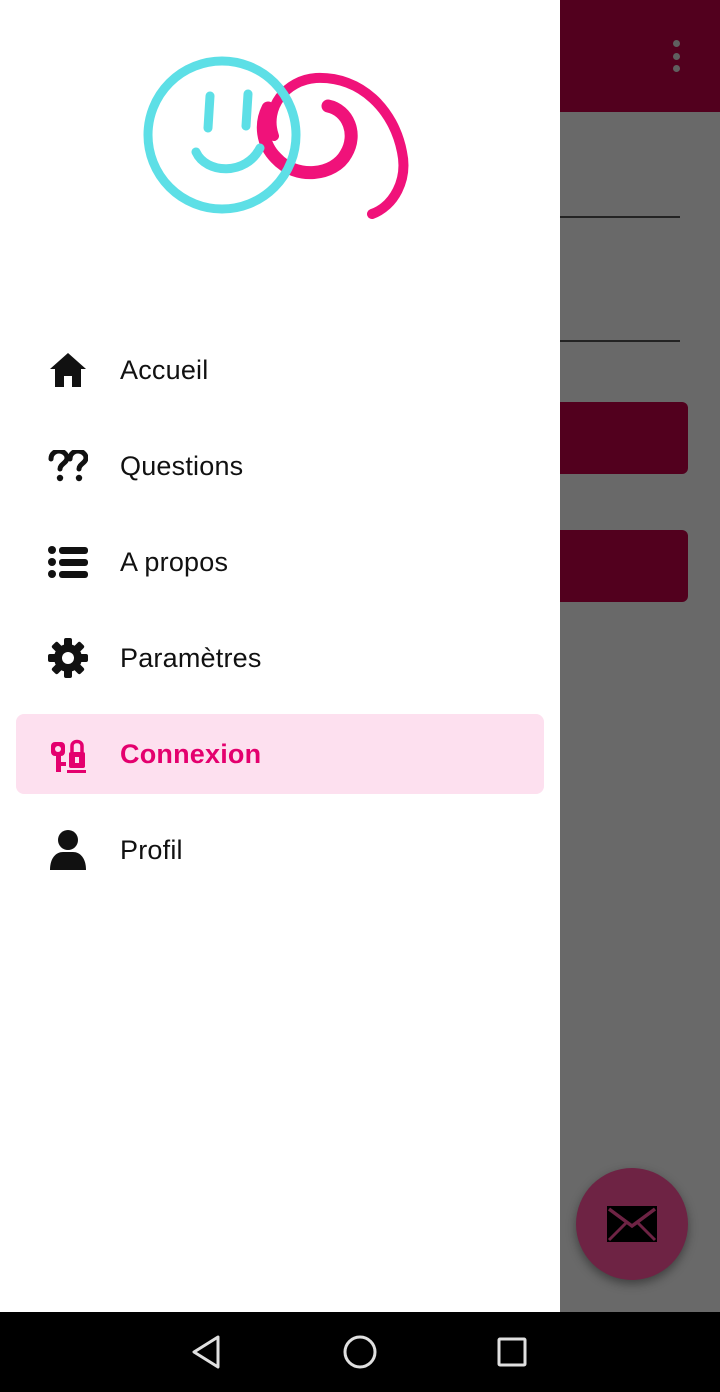 Image resolution: width=720 pixels, height=1392 pixels. I want to click on menu-item-label: Connexion, so click(191, 753).